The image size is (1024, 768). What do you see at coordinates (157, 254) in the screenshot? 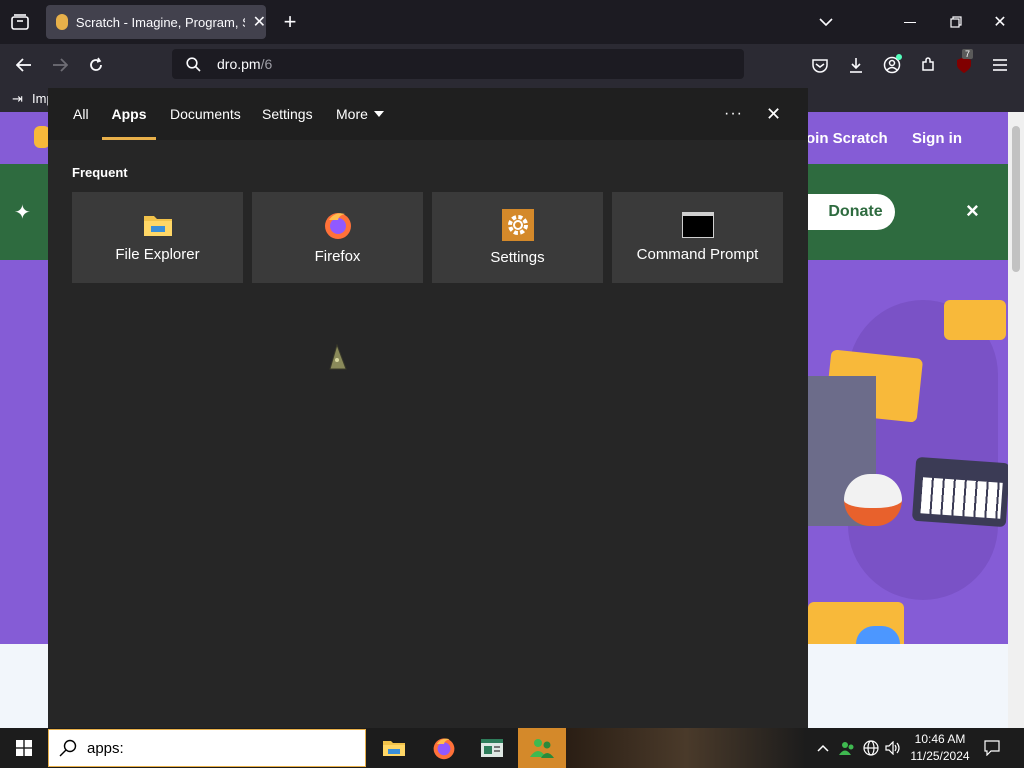
I see `tile-file-explorer-label: File Explorer` at bounding box center [157, 254].